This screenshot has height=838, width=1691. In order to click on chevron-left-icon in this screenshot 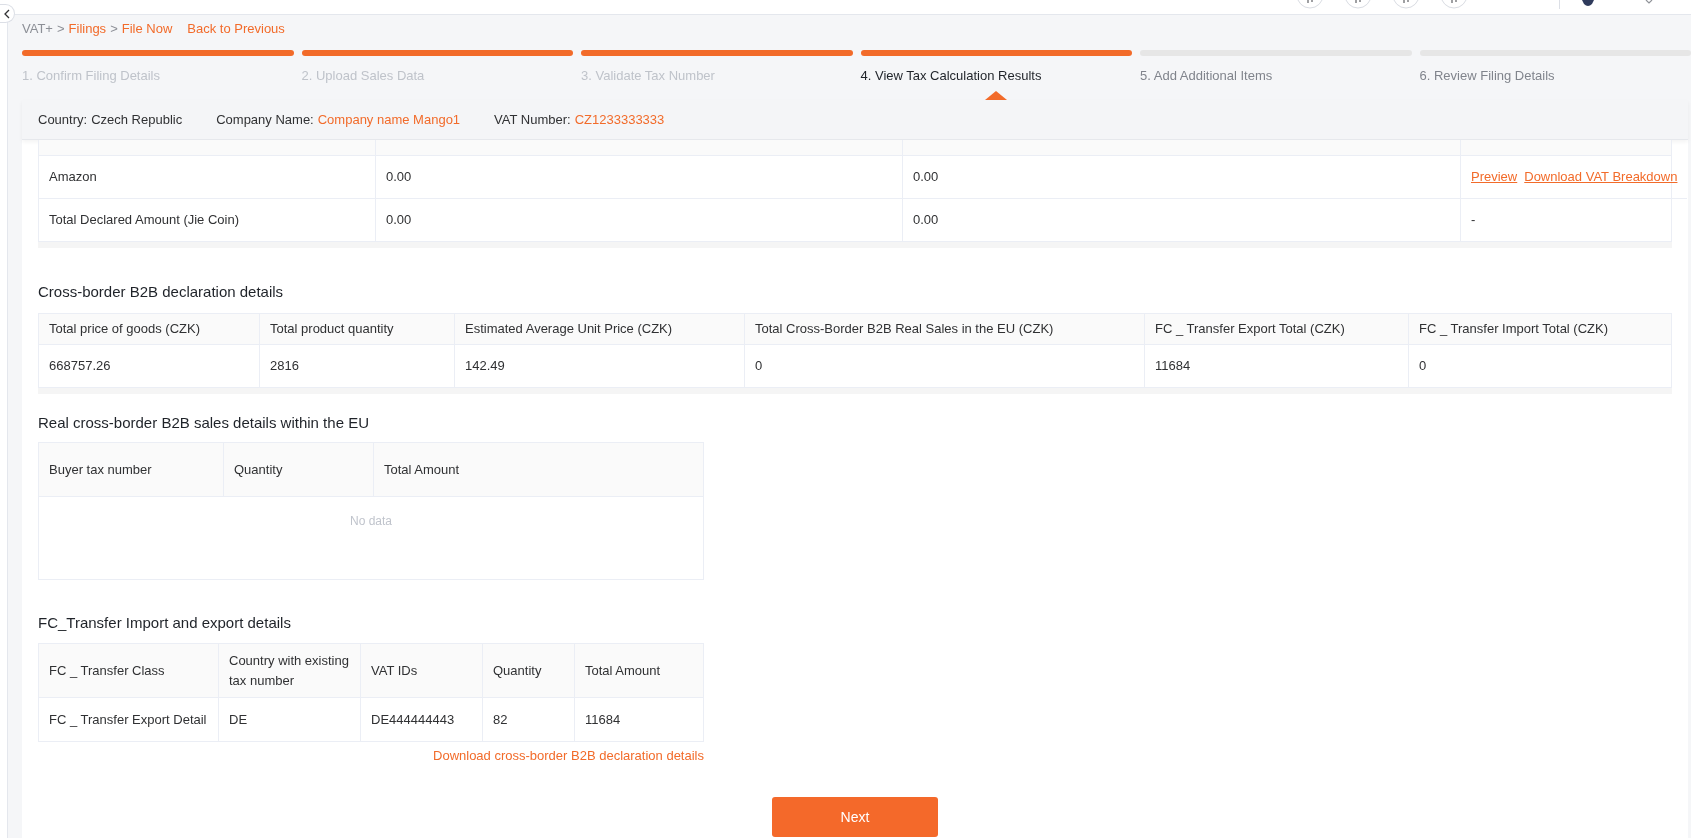, I will do `click(7, 13)`.